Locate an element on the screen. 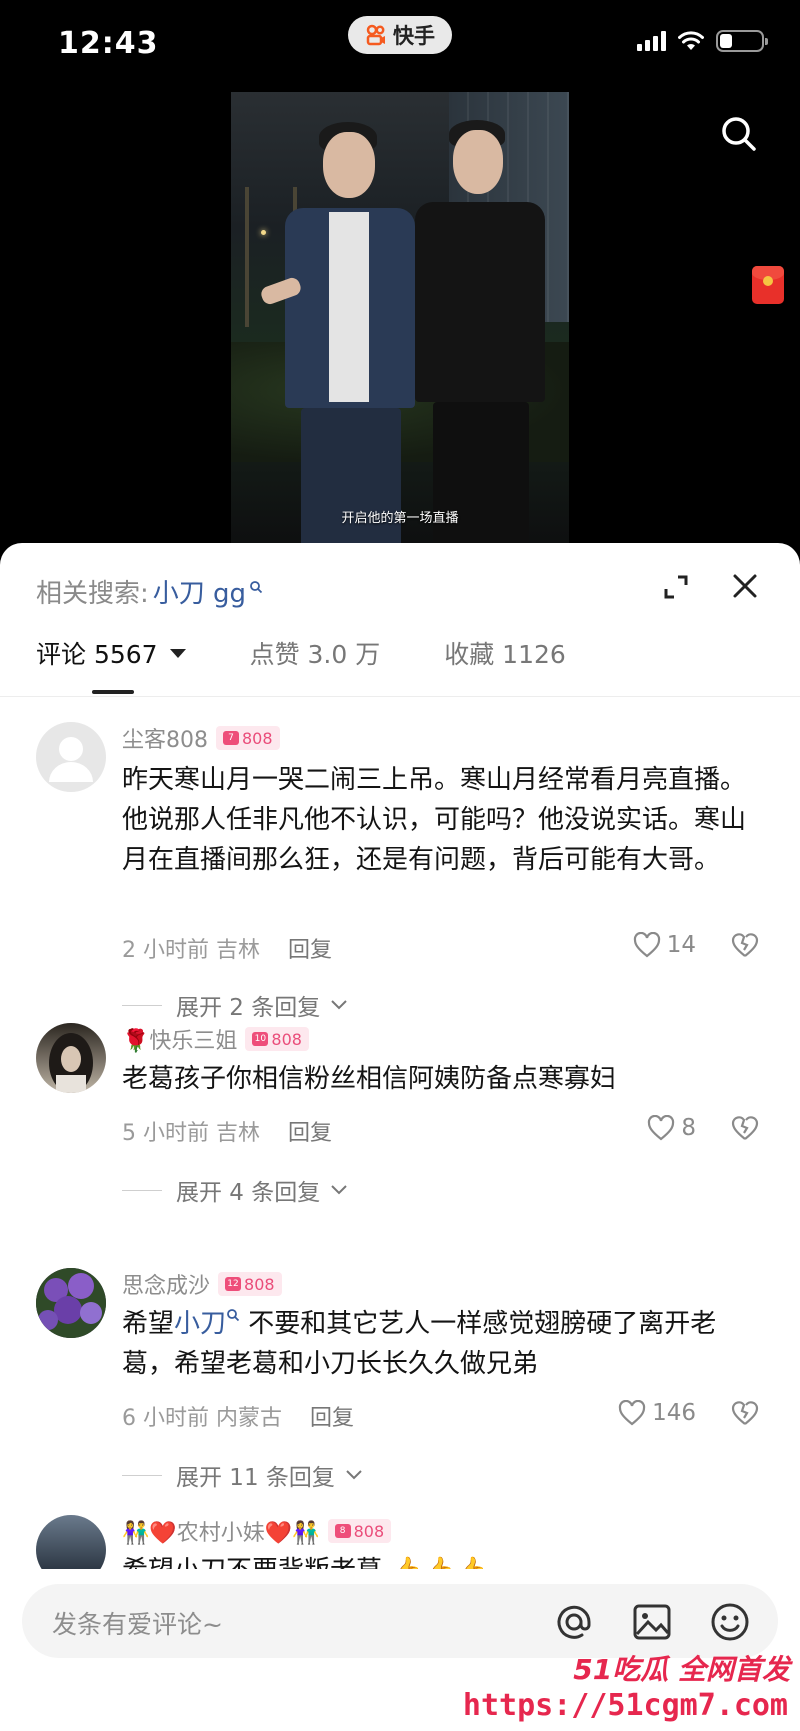 This screenshot has height=1731, width=800. default-avatar-icon is located at coordinates (71, 759).